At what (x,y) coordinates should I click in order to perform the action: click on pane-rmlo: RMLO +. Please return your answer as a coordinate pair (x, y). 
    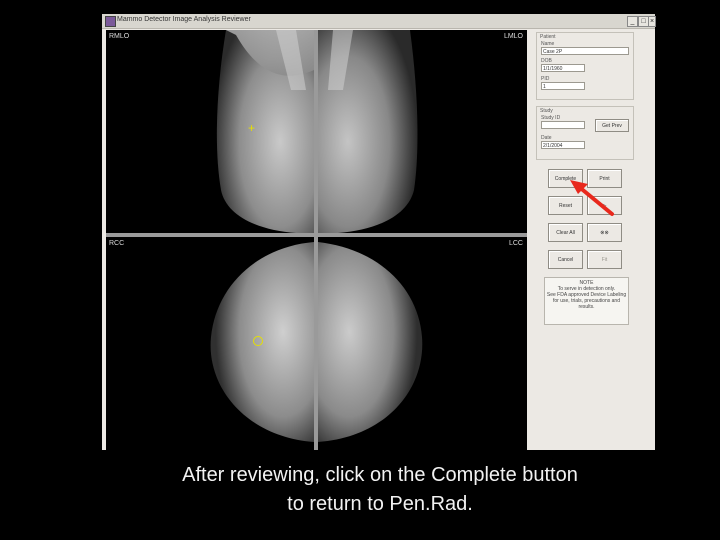
    Looking at the image, I should click on (210, 131).